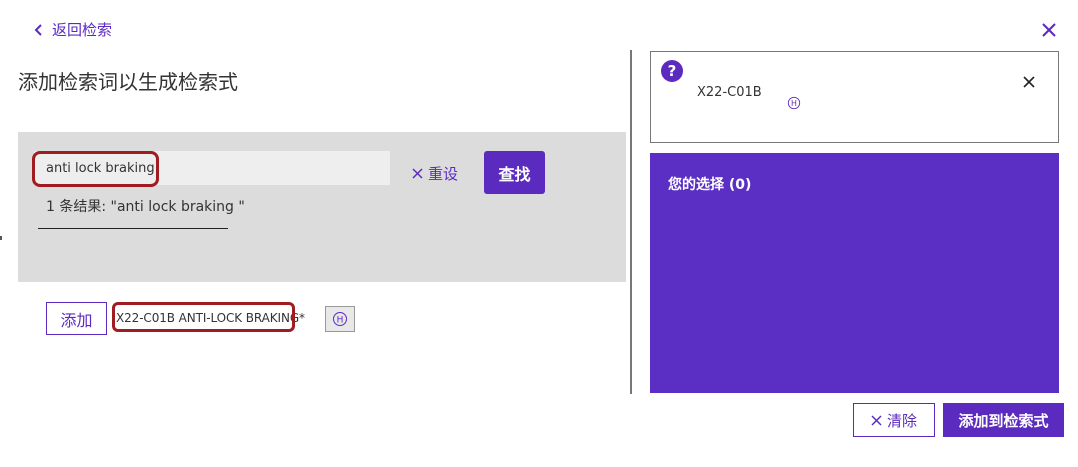 The width and height of the screenshot is (1078, 467). What do you see at coordinates (1, 238) in the screenshot?
I see `edge-marker` at bounding box center [1, 238].